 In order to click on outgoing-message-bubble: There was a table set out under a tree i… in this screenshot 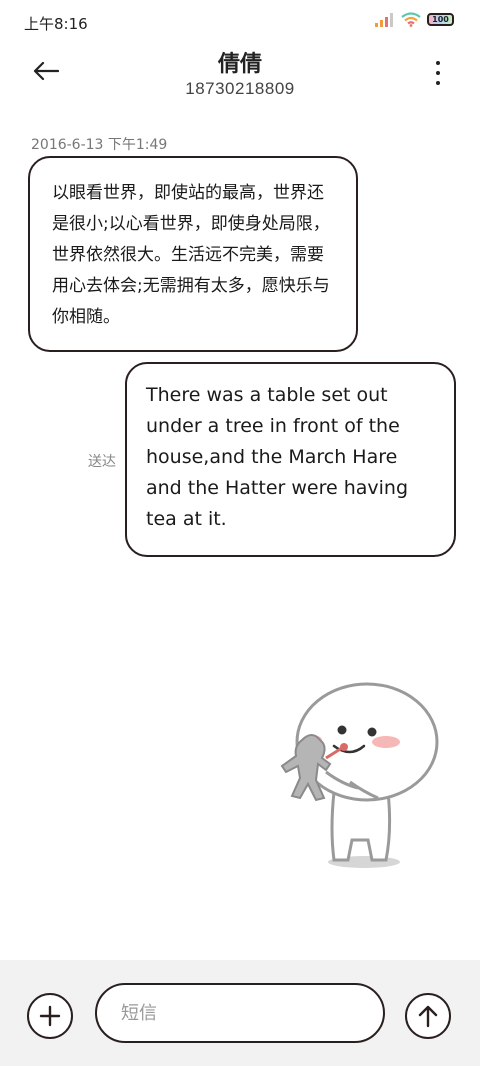, I will do `click(290, 459)`.